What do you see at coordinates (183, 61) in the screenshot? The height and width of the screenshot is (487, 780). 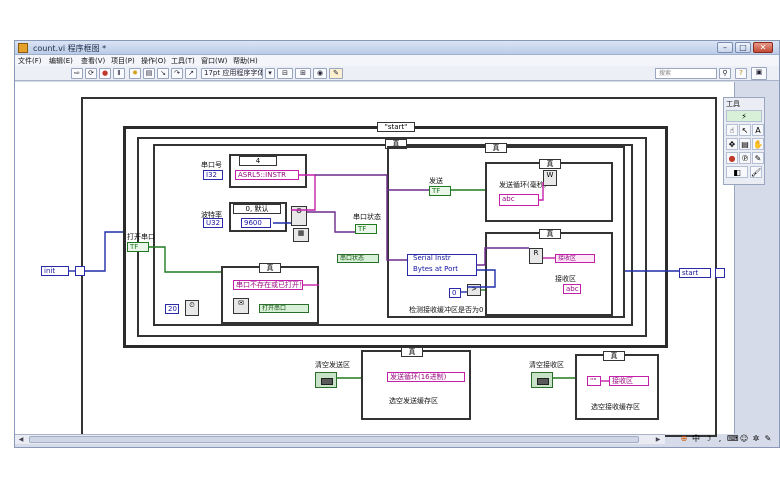 I see `menu-tools: 工具(T)` at bounding box center [183, 61].